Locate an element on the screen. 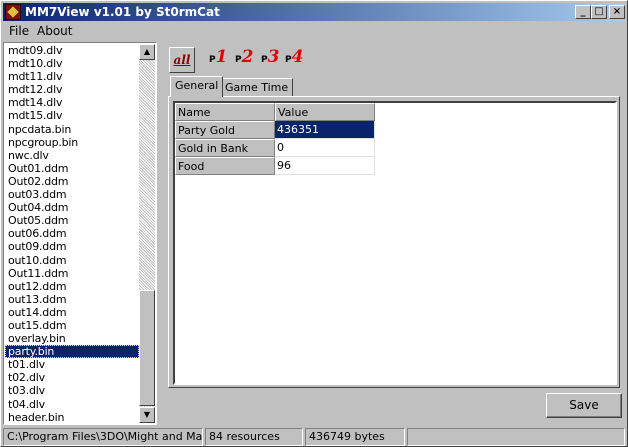  menu-file: File is located at coordinates (19, 31).